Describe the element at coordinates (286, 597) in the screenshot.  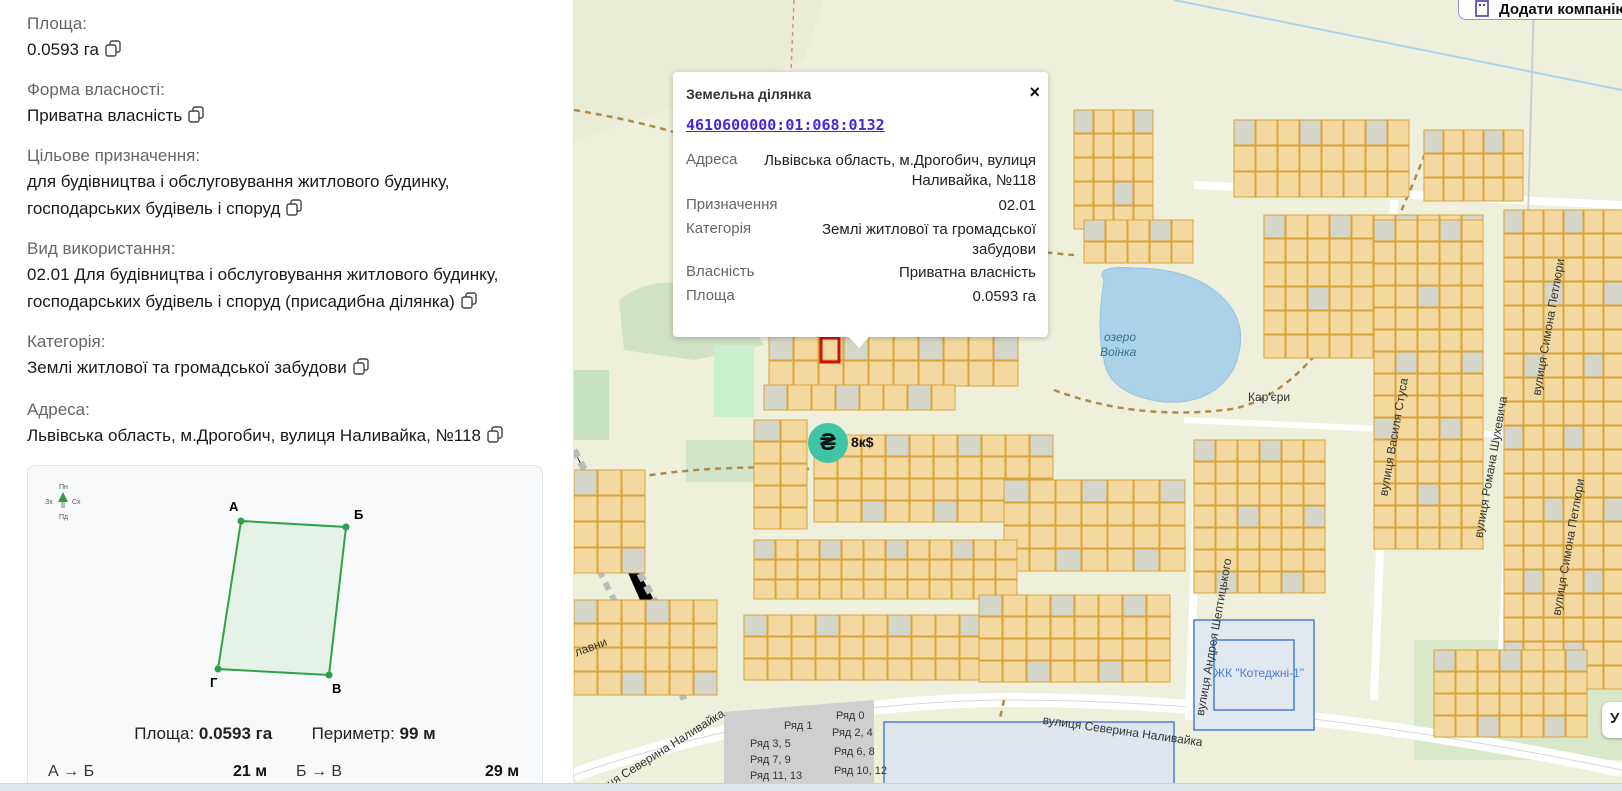
I see `parcel-polygon: А Б В Г` at that location.